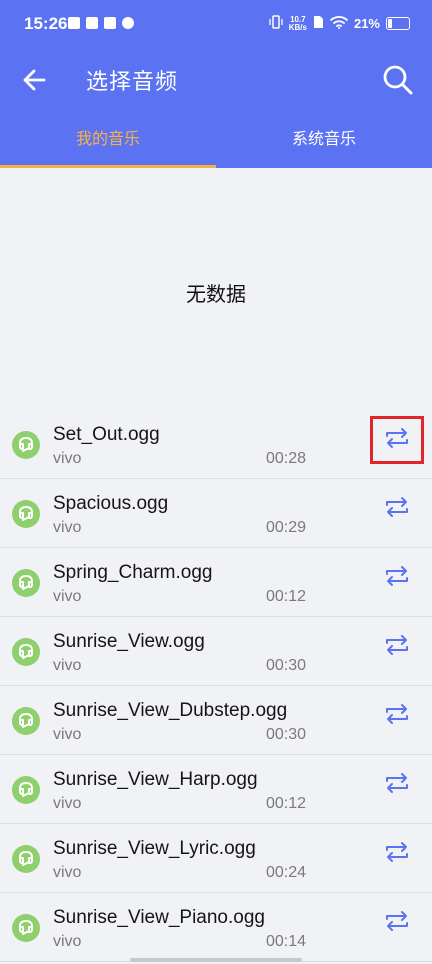 This screenshot has height=964, width=432. Describe the element at coordinates (216, 513) in the screenshot. I see `song-row: Spacious.ogg vivo 00:29` at that location.